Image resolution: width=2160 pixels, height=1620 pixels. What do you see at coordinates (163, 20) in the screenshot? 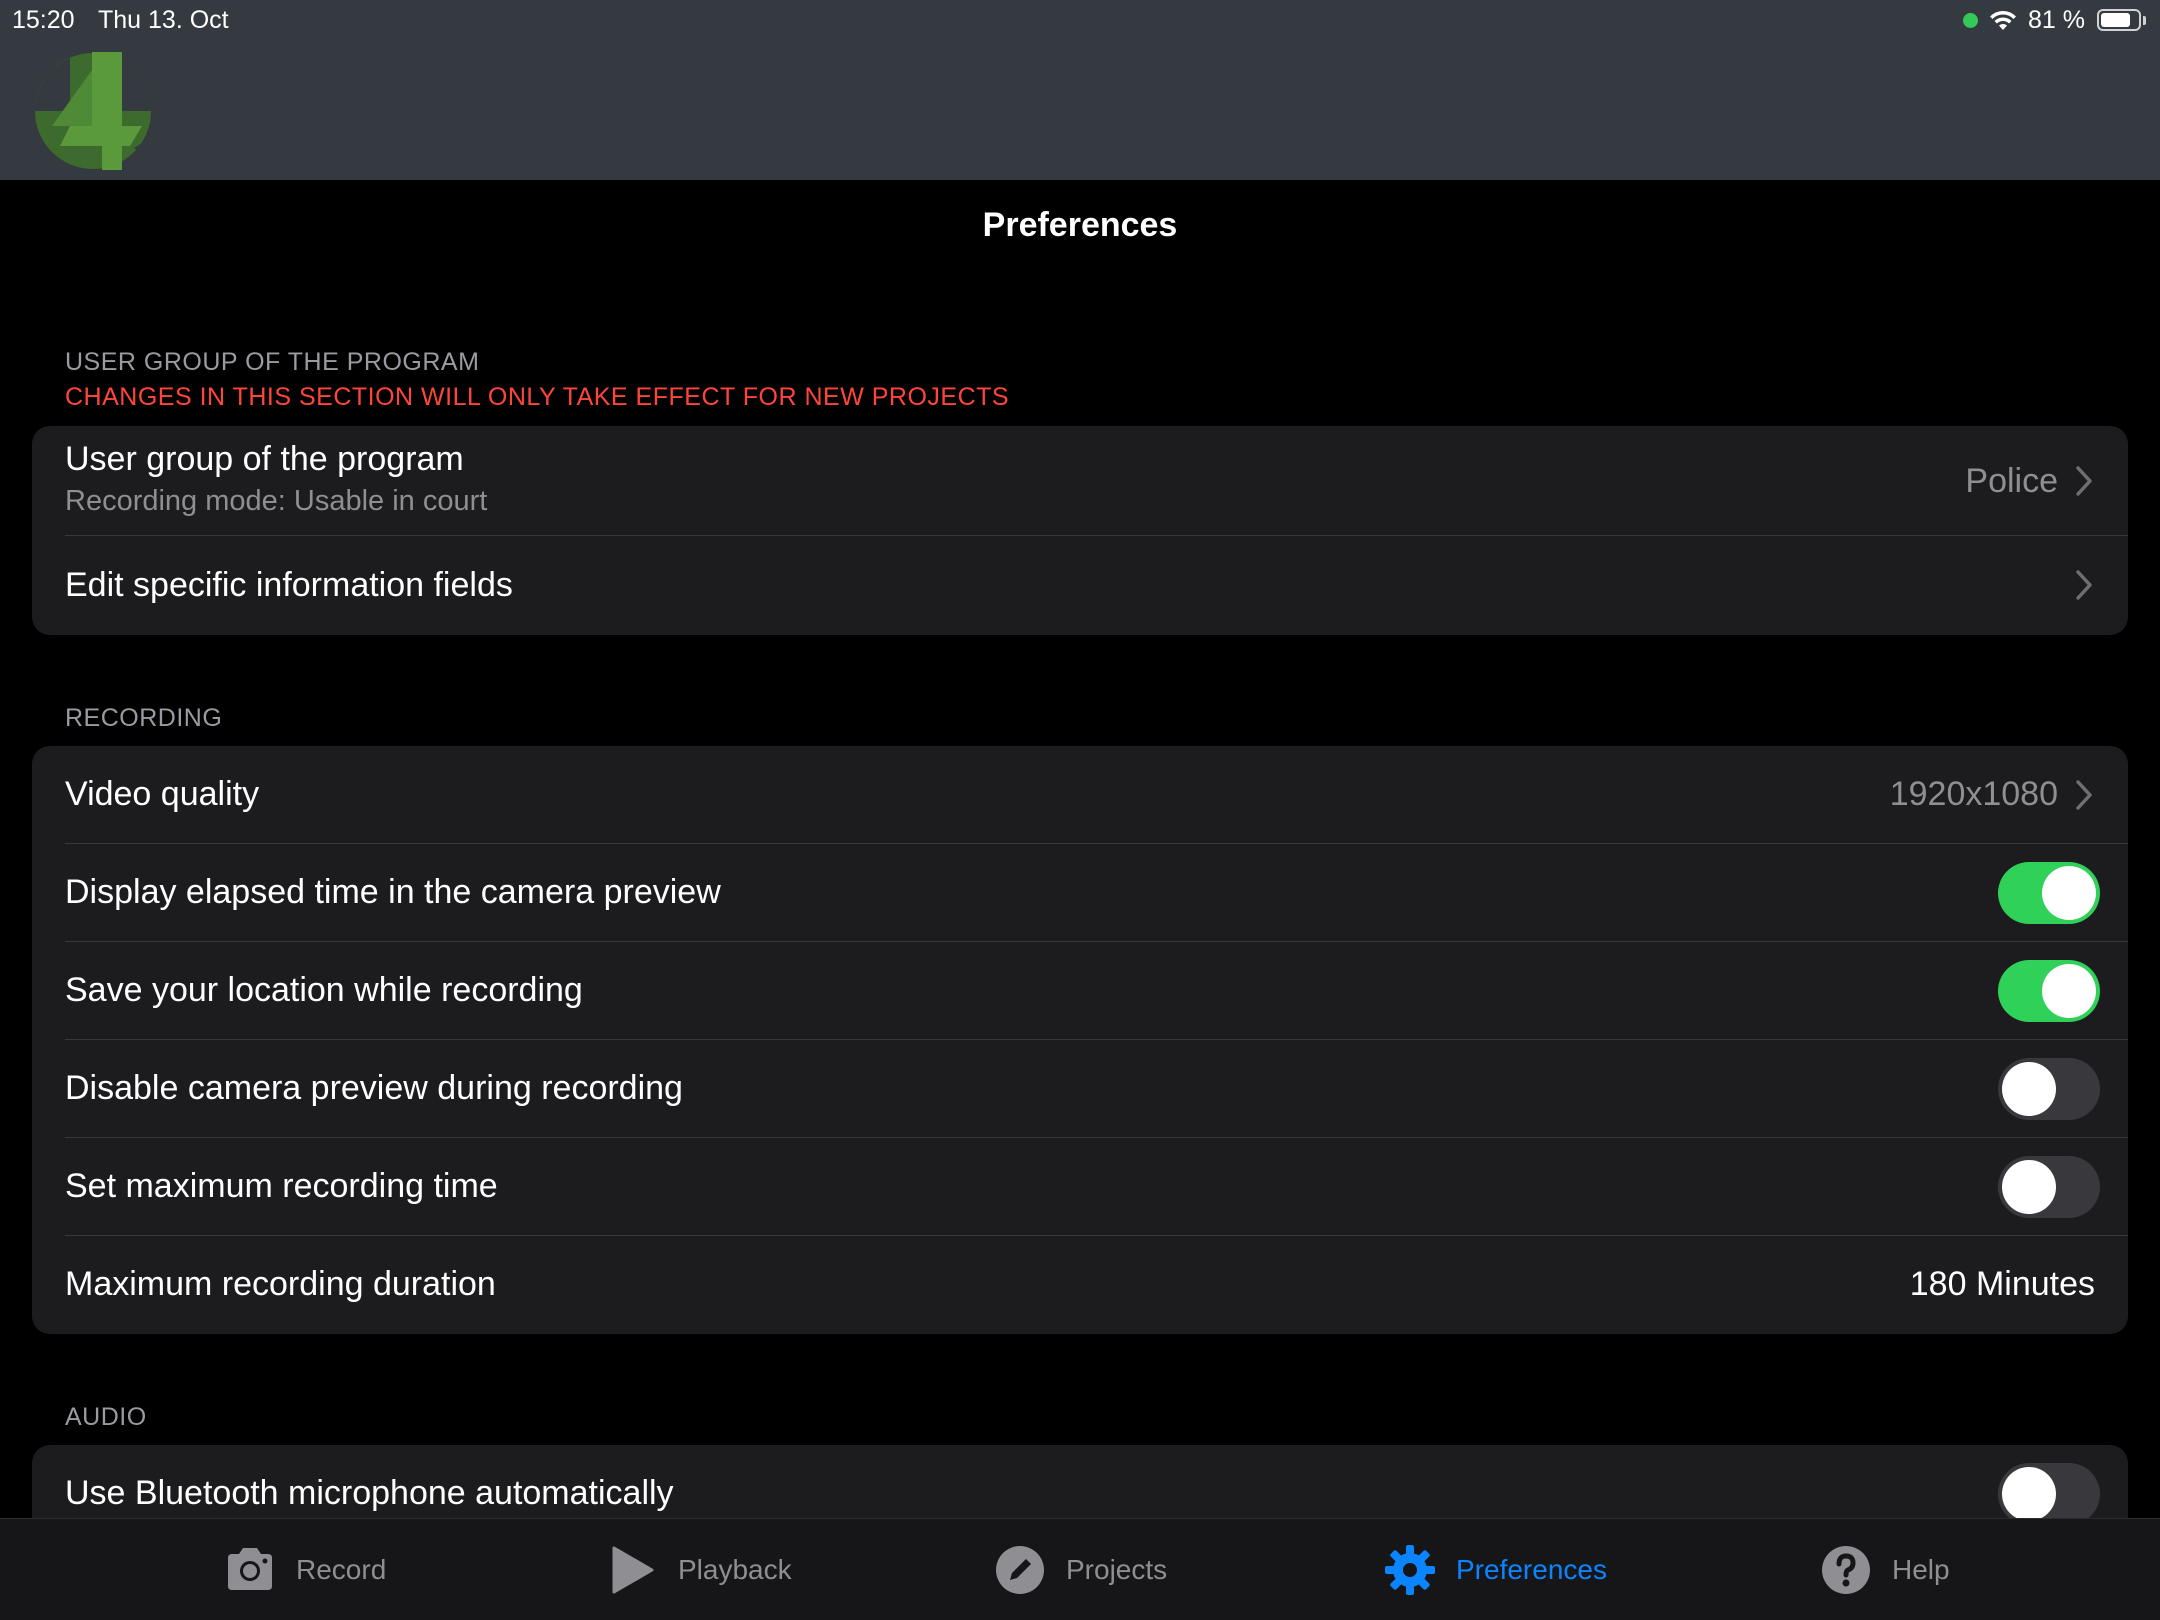
I see `status-date: Thu 13. Oct` at bounding box center [163, 20].